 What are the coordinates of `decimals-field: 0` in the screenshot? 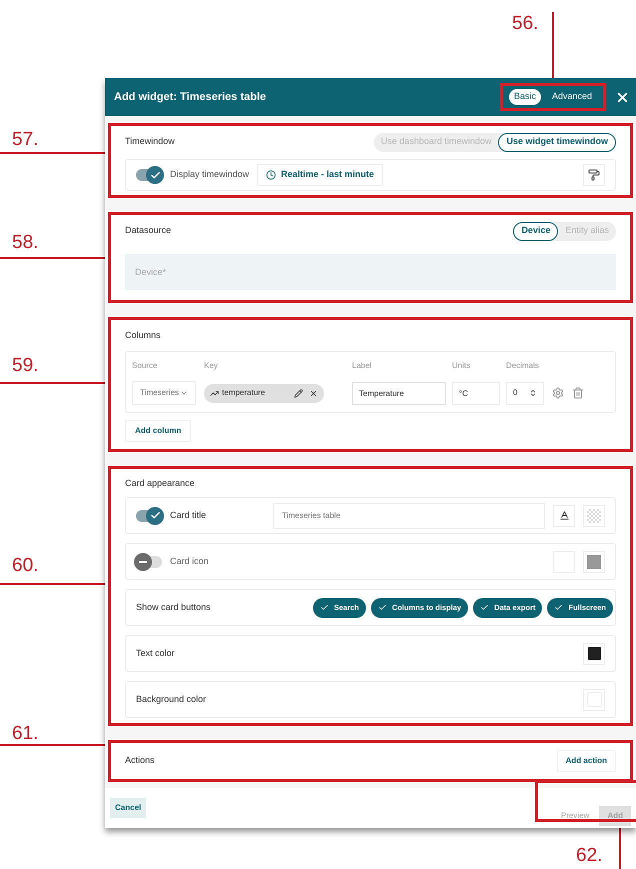 It's located at (525, 393).